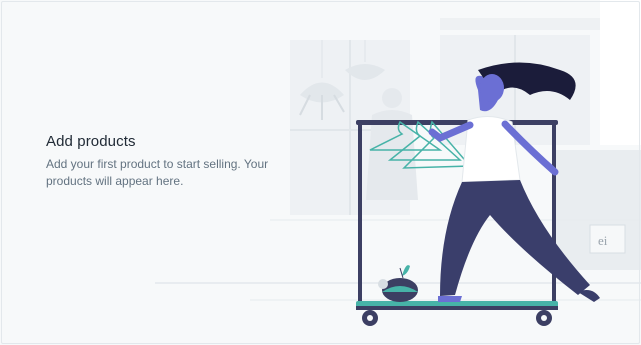 The height and width of the screenshot is (345, 641). Describe the element at coordinates (603, 240) in the screenshot. I see `svg-text: ei` at that location.